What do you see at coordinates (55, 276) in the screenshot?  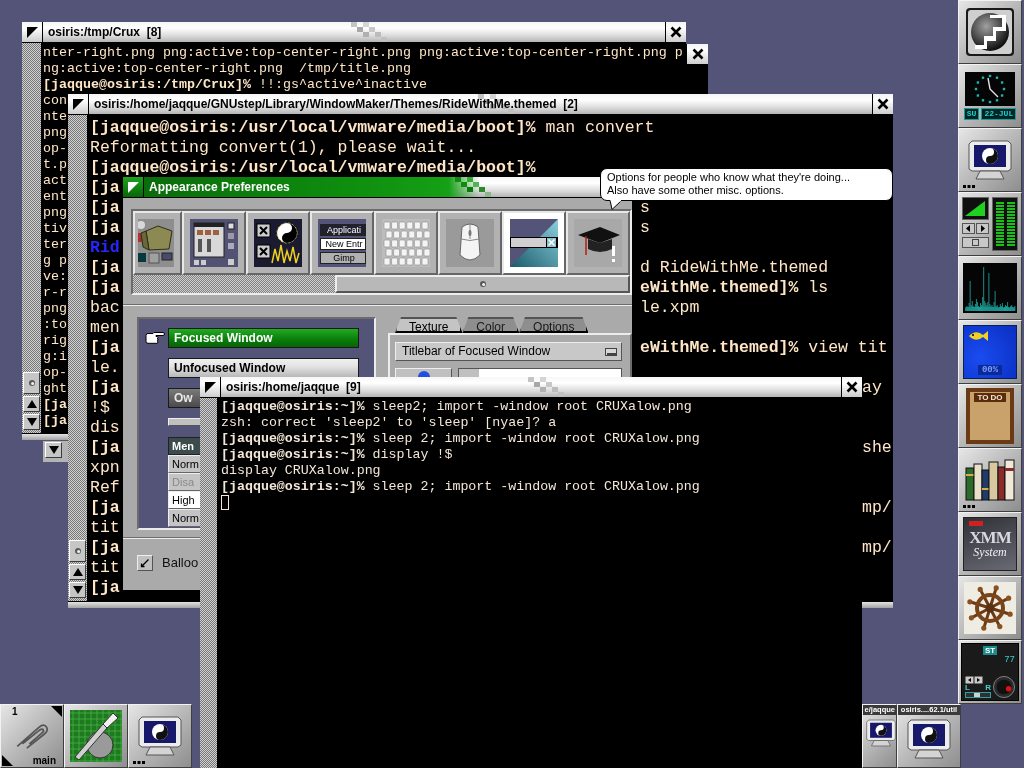 I see `terminal-text: ve:` at bounding box center [55, 276].